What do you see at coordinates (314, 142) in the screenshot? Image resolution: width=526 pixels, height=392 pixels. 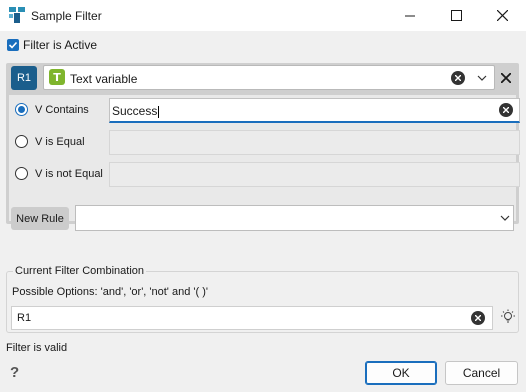 I see `is-equal-value-input` at bounding box center [314, 142].